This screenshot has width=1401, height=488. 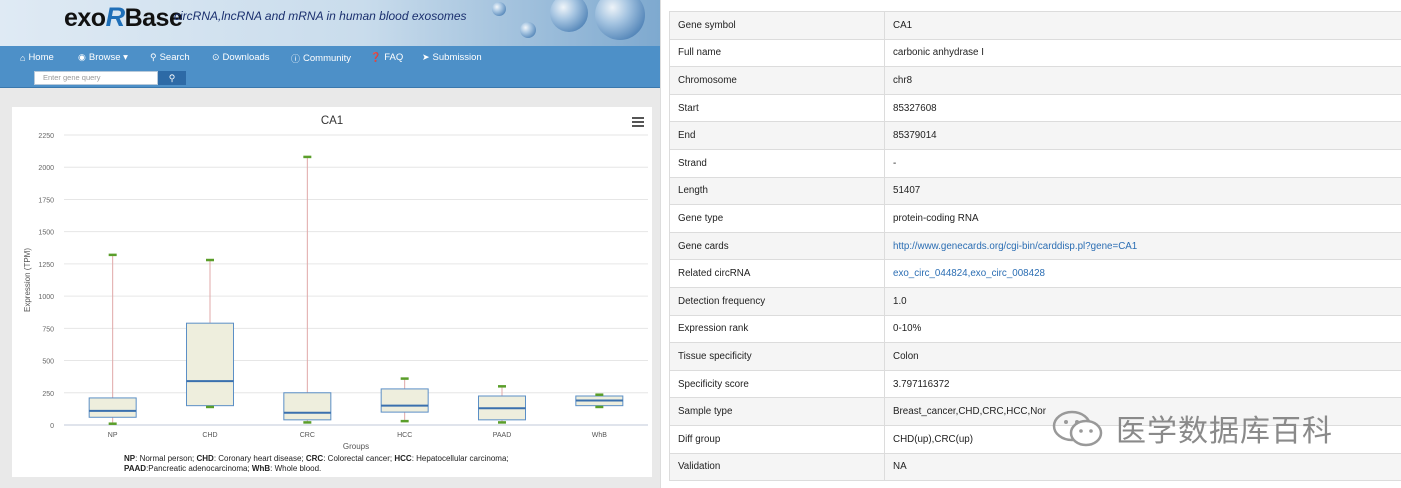 I want to click on send-icon: ➤, so click(x=426, y=57).